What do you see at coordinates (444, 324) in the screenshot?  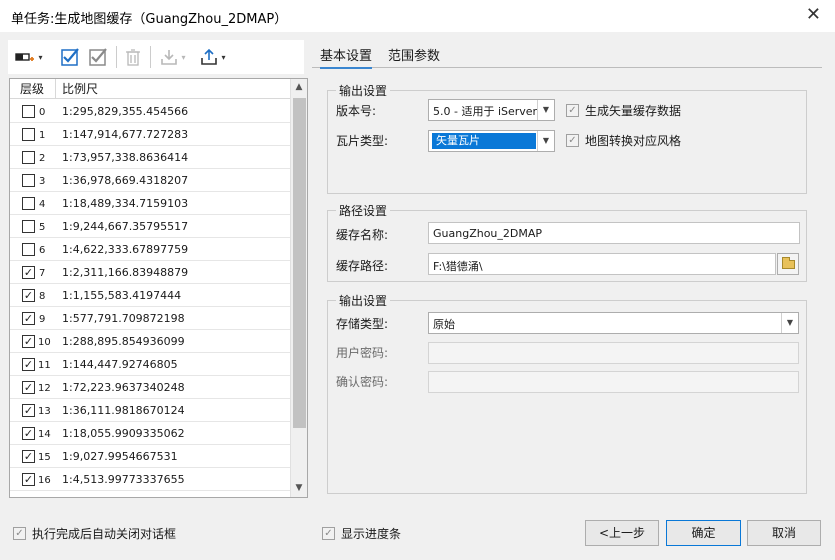 I see `storage-type-value: 原始` at bounding box center [444, 324].